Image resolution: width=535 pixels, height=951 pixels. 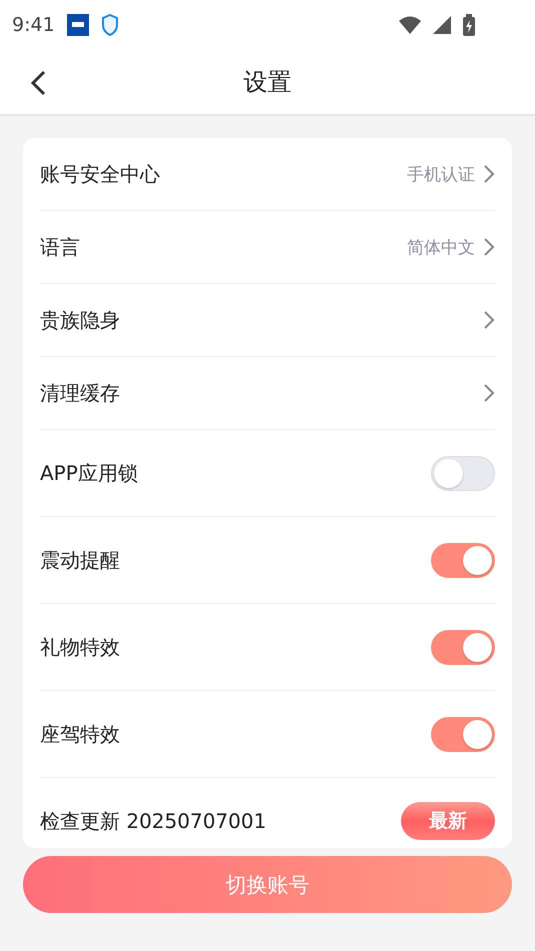 What do you see at coordinates (77, 25) in the screenshot?
I see `app-icon` at bounding box center [77, 25].